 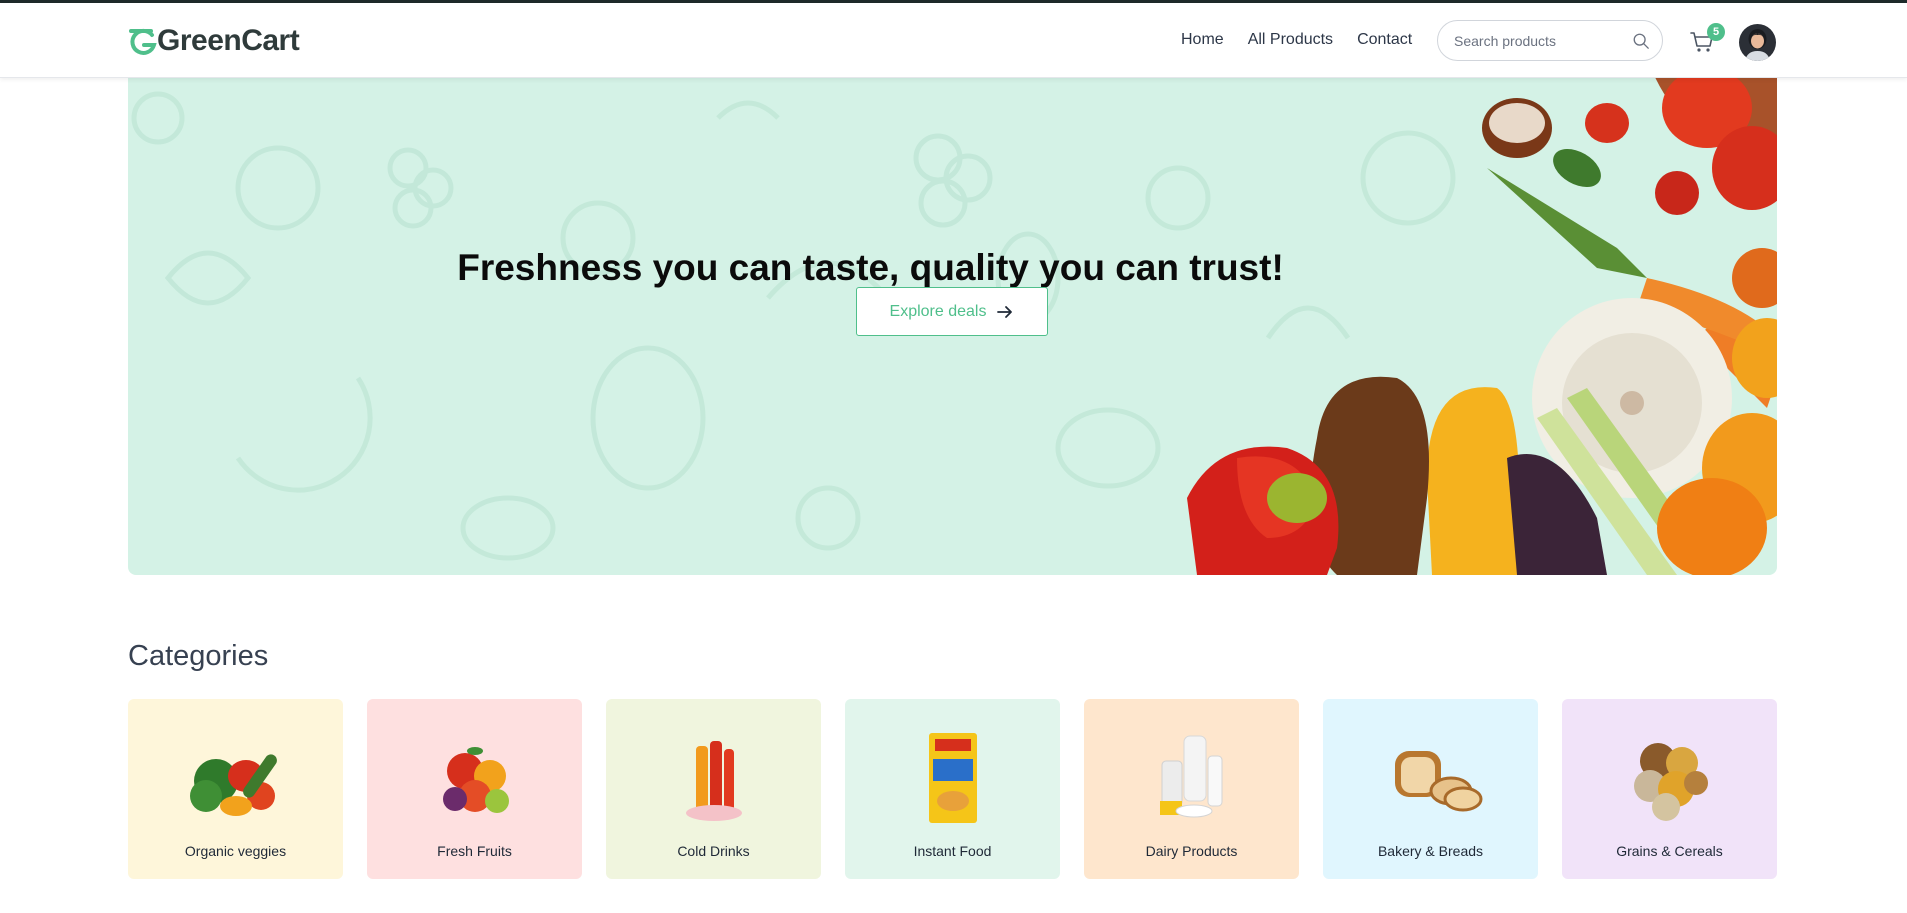 I want to click on navbar: GreenCart Home All Products Contact 5, so click(x=953, y=40).